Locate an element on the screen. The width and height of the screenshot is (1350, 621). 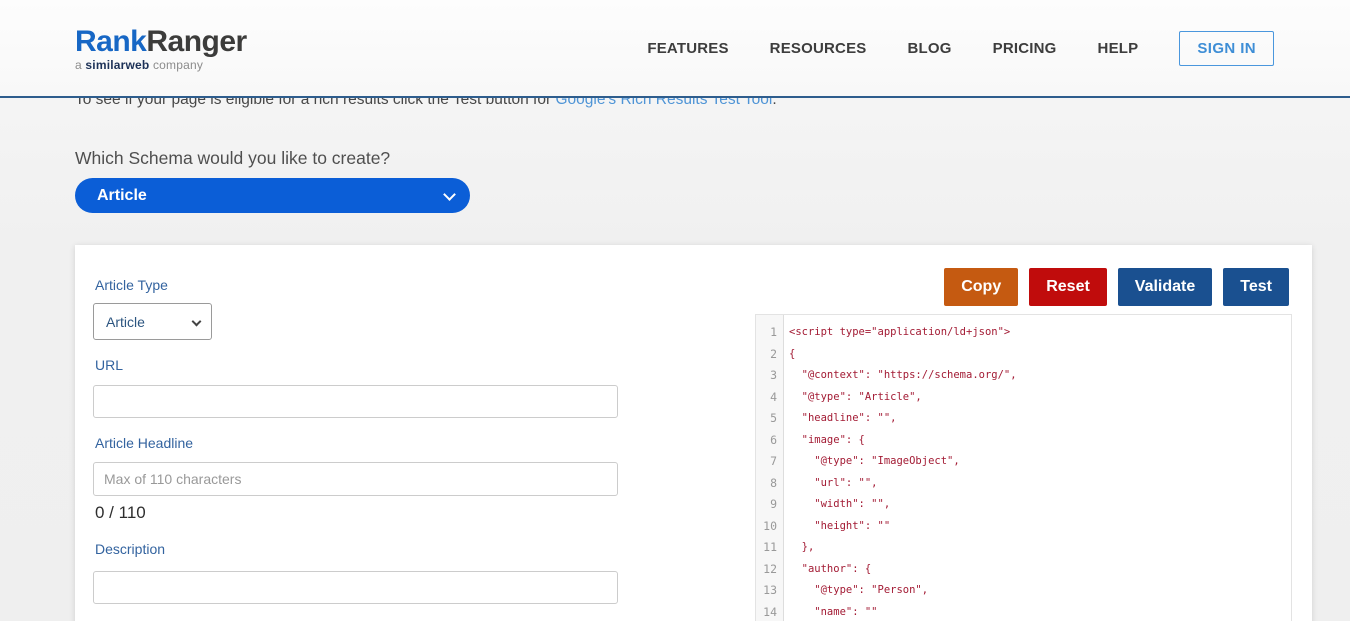
nav-item-features: FEATURES is located at coordinates (687, 48).